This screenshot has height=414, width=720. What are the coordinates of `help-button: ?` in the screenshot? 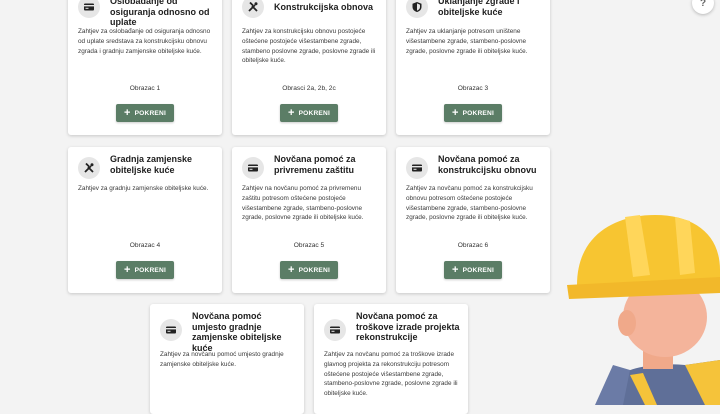 It's located at (703, 7).